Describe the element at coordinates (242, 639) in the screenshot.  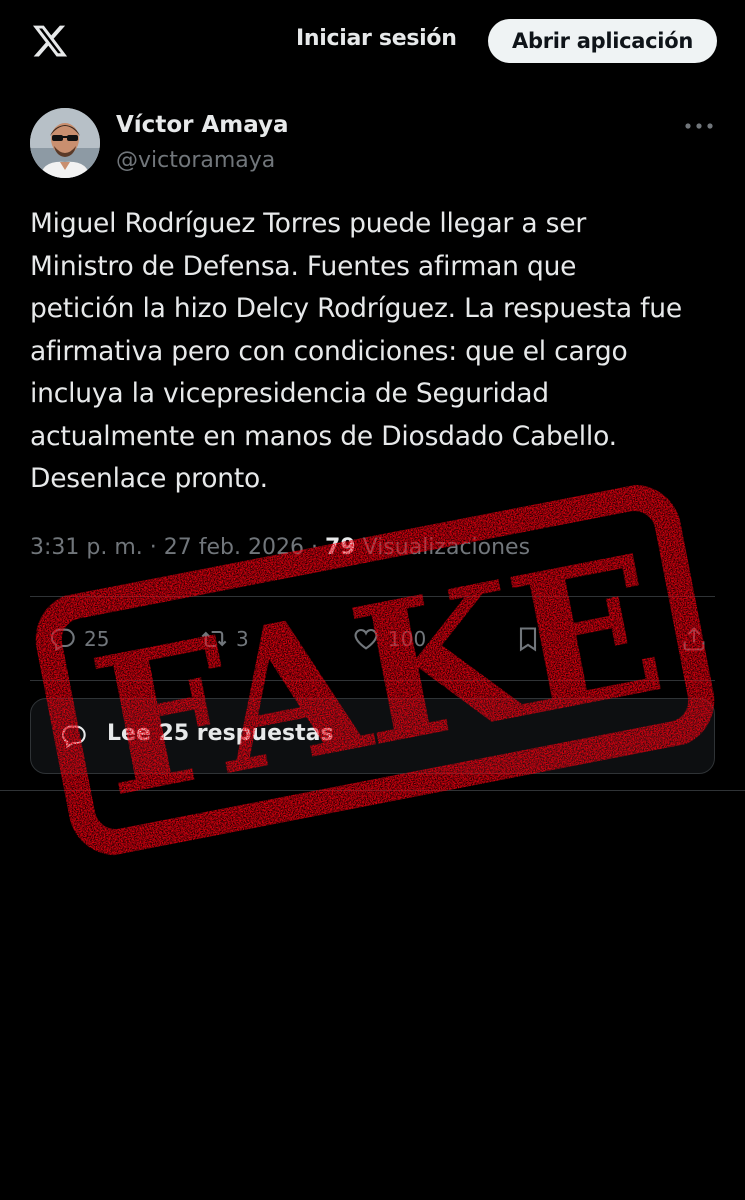
I see `repost-count: 3` at that location.